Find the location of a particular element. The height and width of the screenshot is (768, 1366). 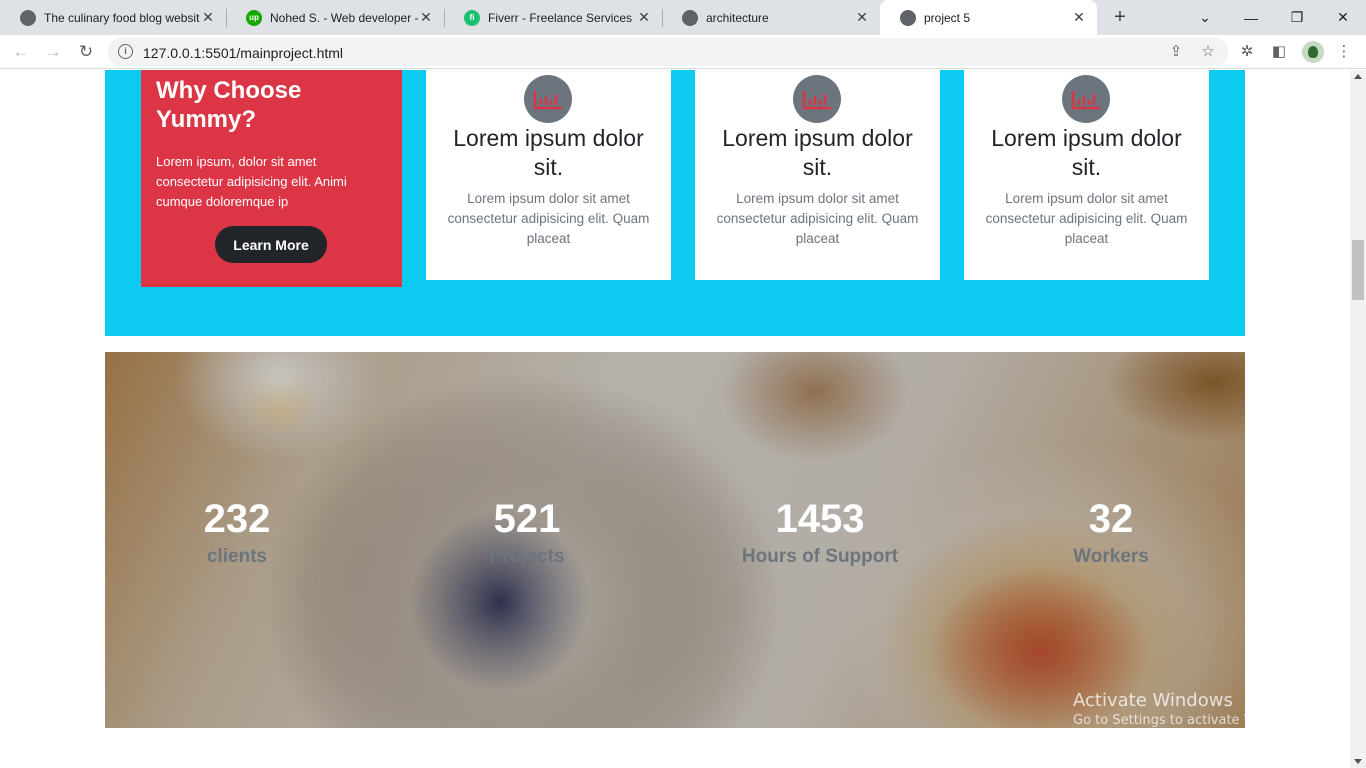

forward-button: → is located at coordinates (53, 52).